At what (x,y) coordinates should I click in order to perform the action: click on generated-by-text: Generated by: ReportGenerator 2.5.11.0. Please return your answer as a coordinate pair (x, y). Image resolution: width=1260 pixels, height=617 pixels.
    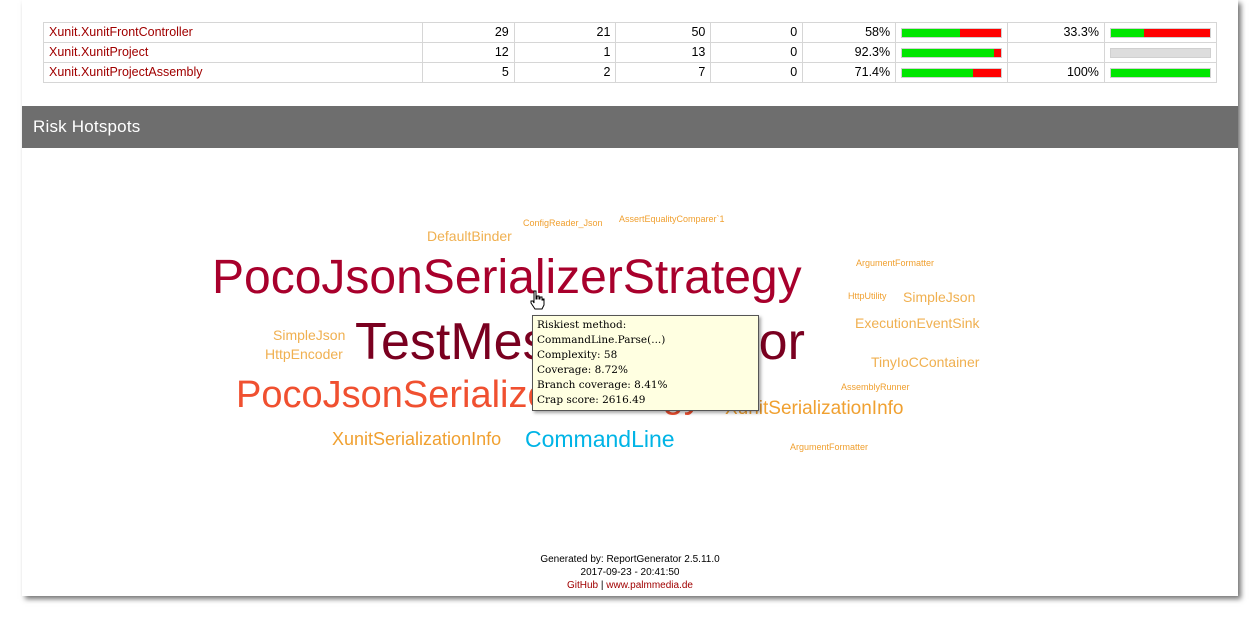
    Looking at the image, I should click on (630, 559).